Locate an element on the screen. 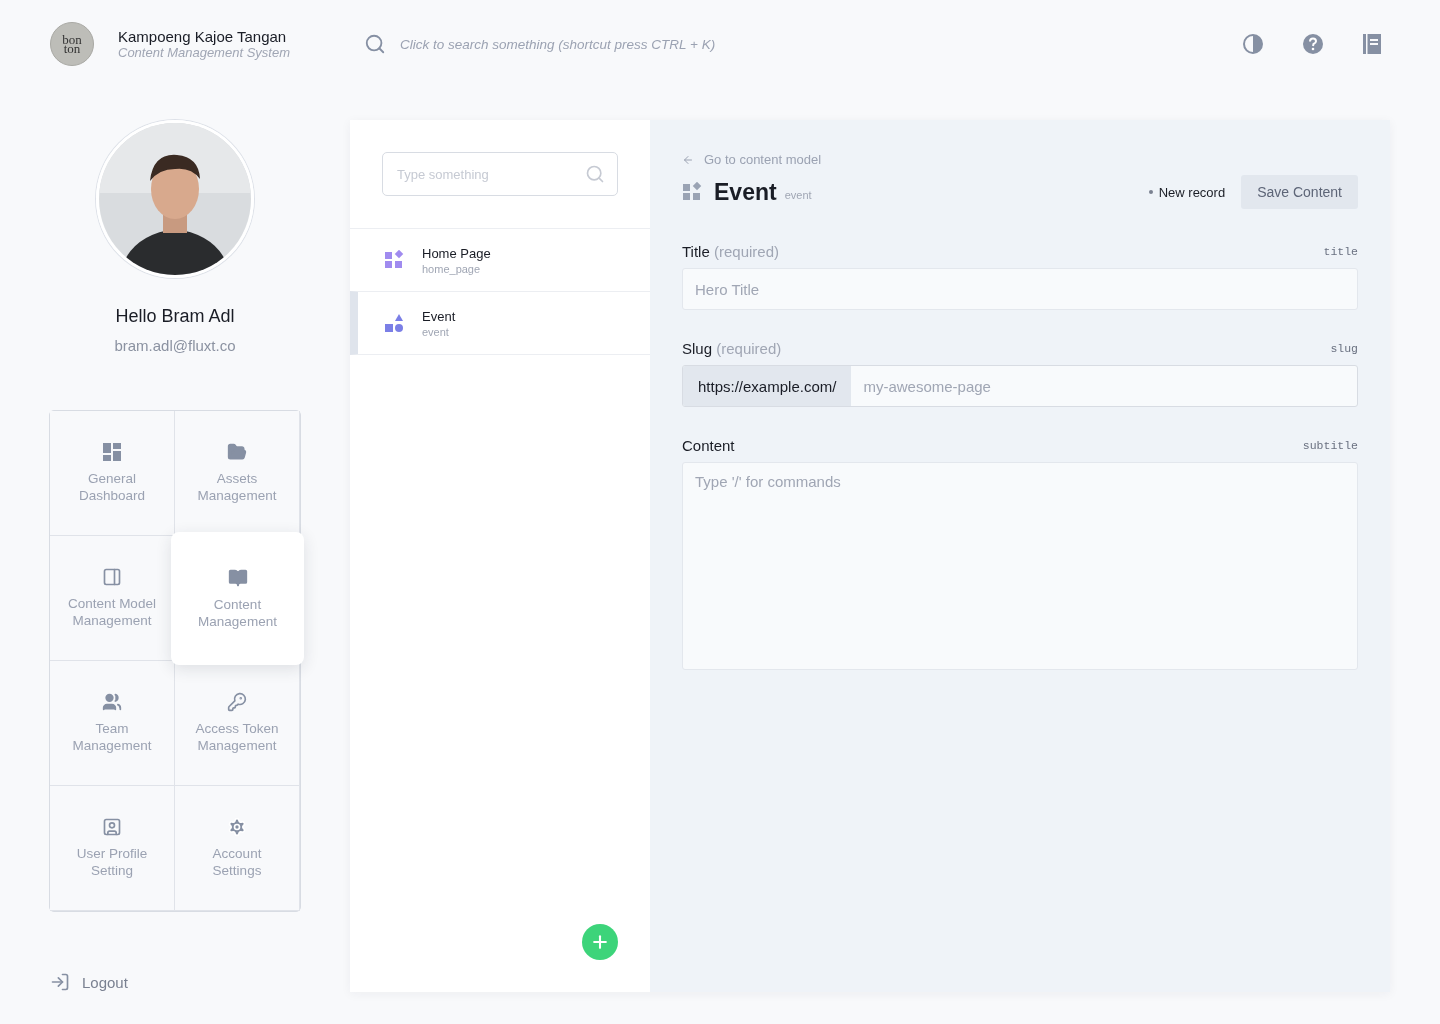 The height and width of the screenshot is (1024, 1440). content-key: event is located at coordinates (798, 195).